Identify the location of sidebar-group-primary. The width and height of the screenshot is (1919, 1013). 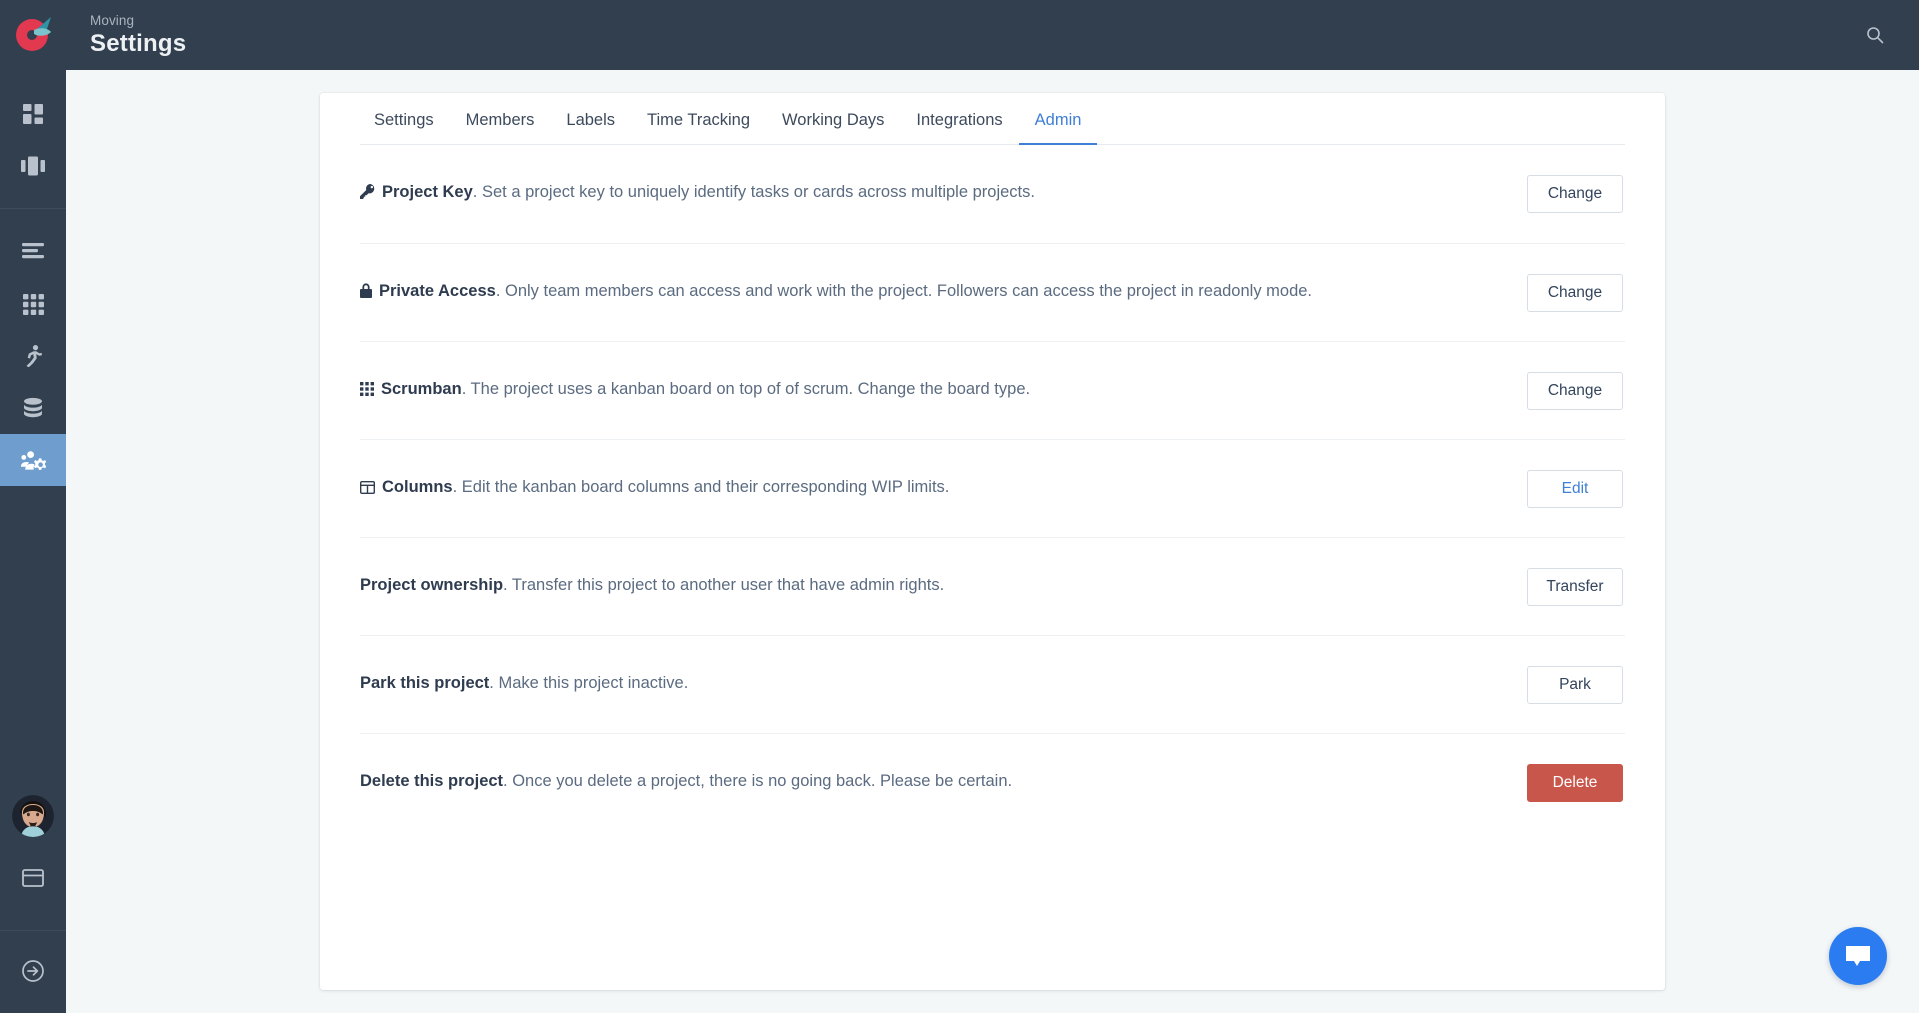
(33, 140).